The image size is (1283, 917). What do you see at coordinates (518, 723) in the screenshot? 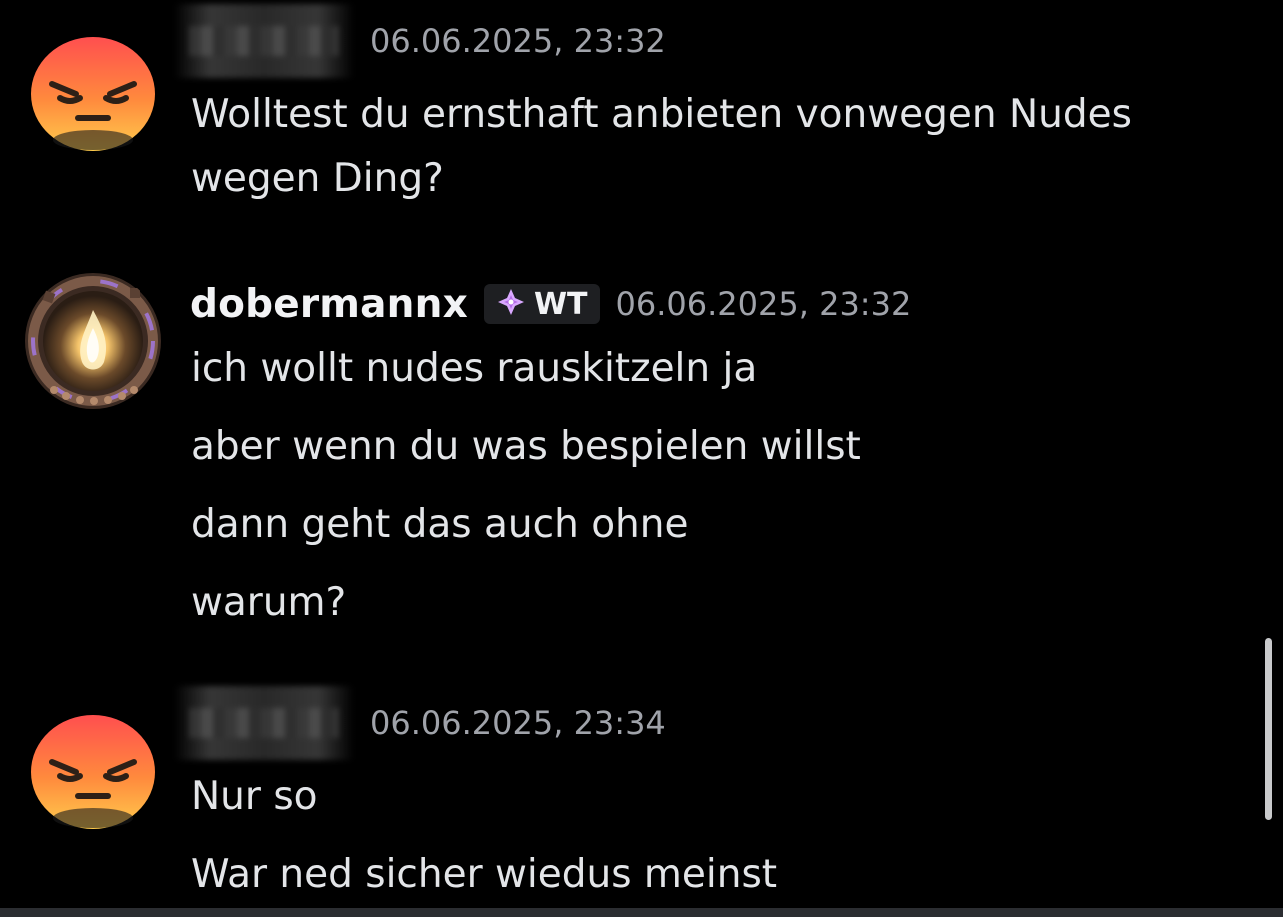
I see `timestamp: 06.06.2025, 23:34` at bounding box center [518, 723].